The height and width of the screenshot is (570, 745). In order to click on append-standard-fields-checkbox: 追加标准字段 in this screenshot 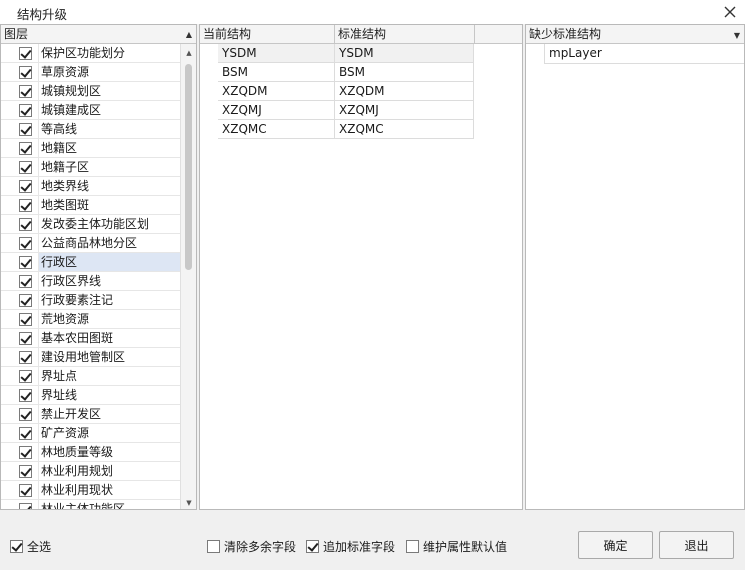, I will do `click(350, 546)`.